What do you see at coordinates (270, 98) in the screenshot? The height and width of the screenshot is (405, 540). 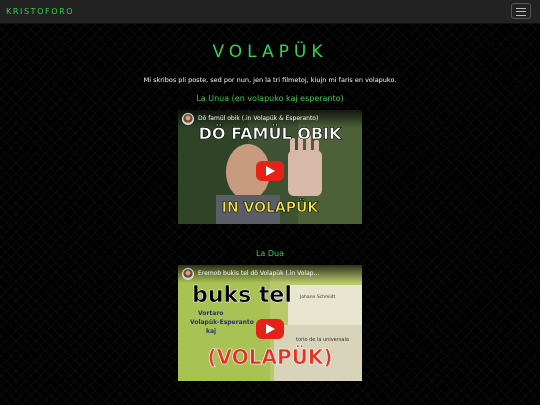 I see `section-heading-1: La Unua (en volapuko kaj esperanto)` at bounding box center [270, 98].